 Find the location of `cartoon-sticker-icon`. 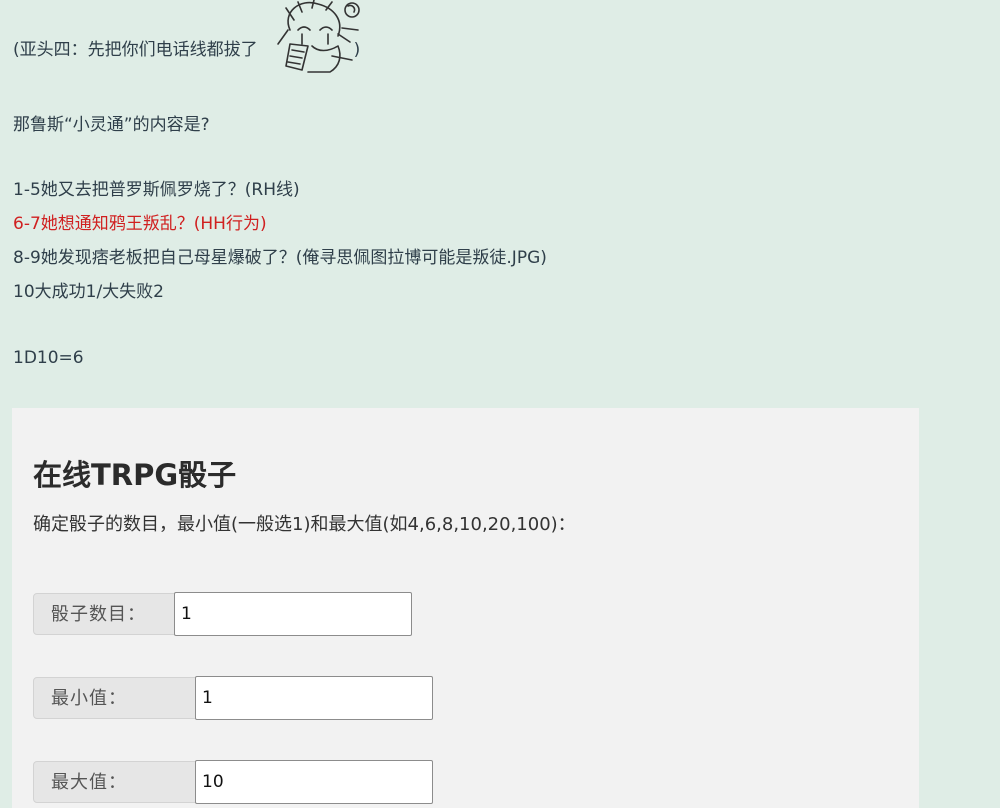

cartoon-sticker-icon is located at coordinates (318, 36).